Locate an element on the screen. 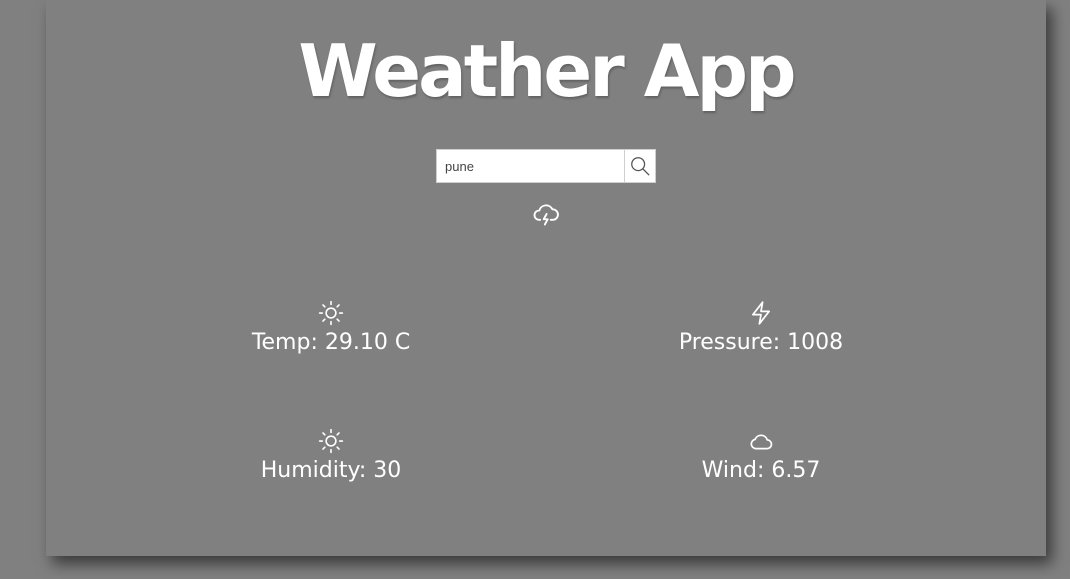 This screenshot has width=1070, height=579. search-button is located at coordinates (640, 166).